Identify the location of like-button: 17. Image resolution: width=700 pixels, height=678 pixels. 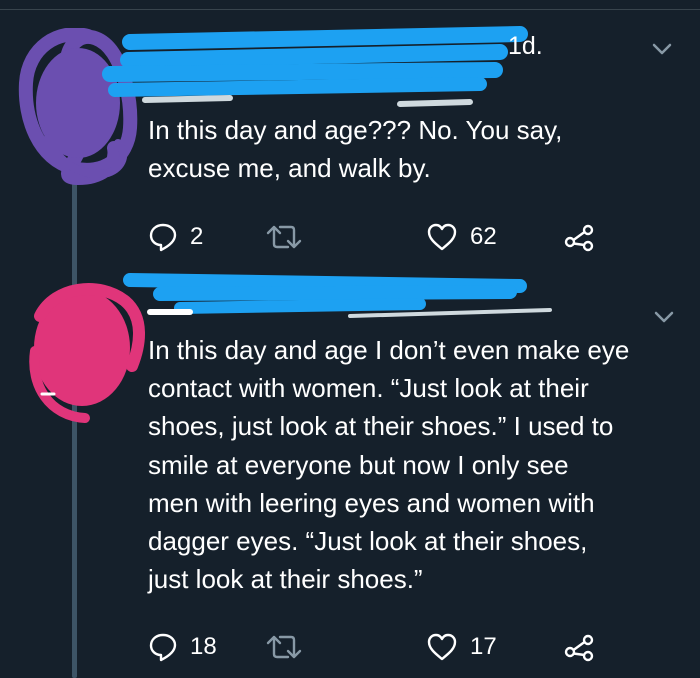
(461, 647).